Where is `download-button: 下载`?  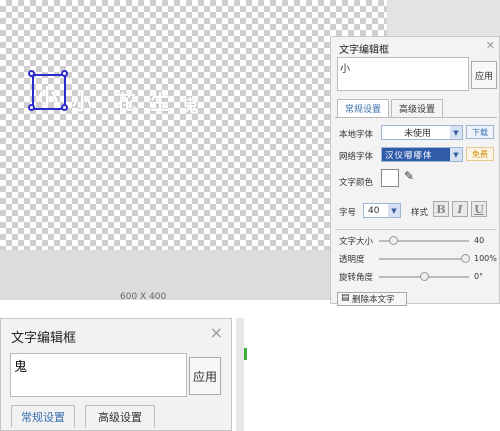
download-button: 下载 is located at coordinates (480, 132).